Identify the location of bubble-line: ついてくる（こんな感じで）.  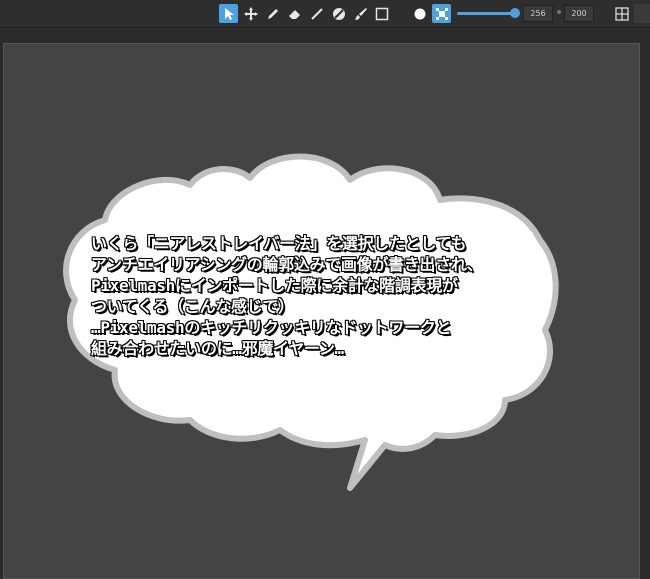
(192, 306).